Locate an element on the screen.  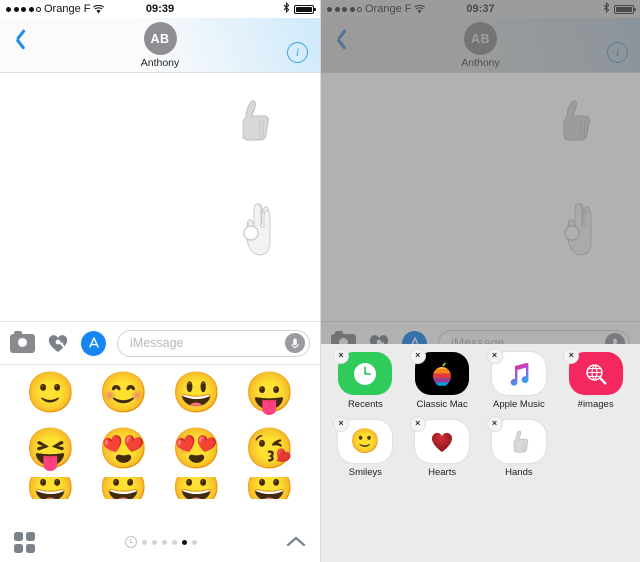
app-label: Hands is located at coordinates (519, 472).